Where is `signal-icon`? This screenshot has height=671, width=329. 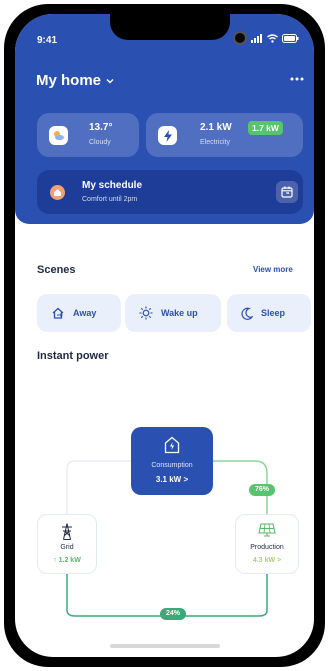 signal-icon is located at coordinates (256, 38).